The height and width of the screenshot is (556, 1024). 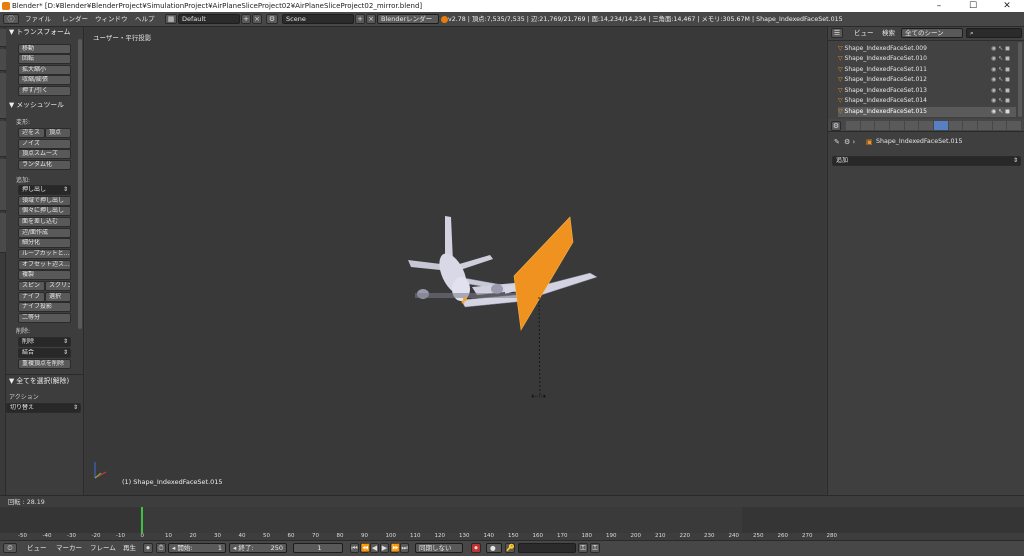 What do you see at coordinates (148, 548) in the screenshot?
I see `record-icon: ⏺` at bounding box center [148, 548].